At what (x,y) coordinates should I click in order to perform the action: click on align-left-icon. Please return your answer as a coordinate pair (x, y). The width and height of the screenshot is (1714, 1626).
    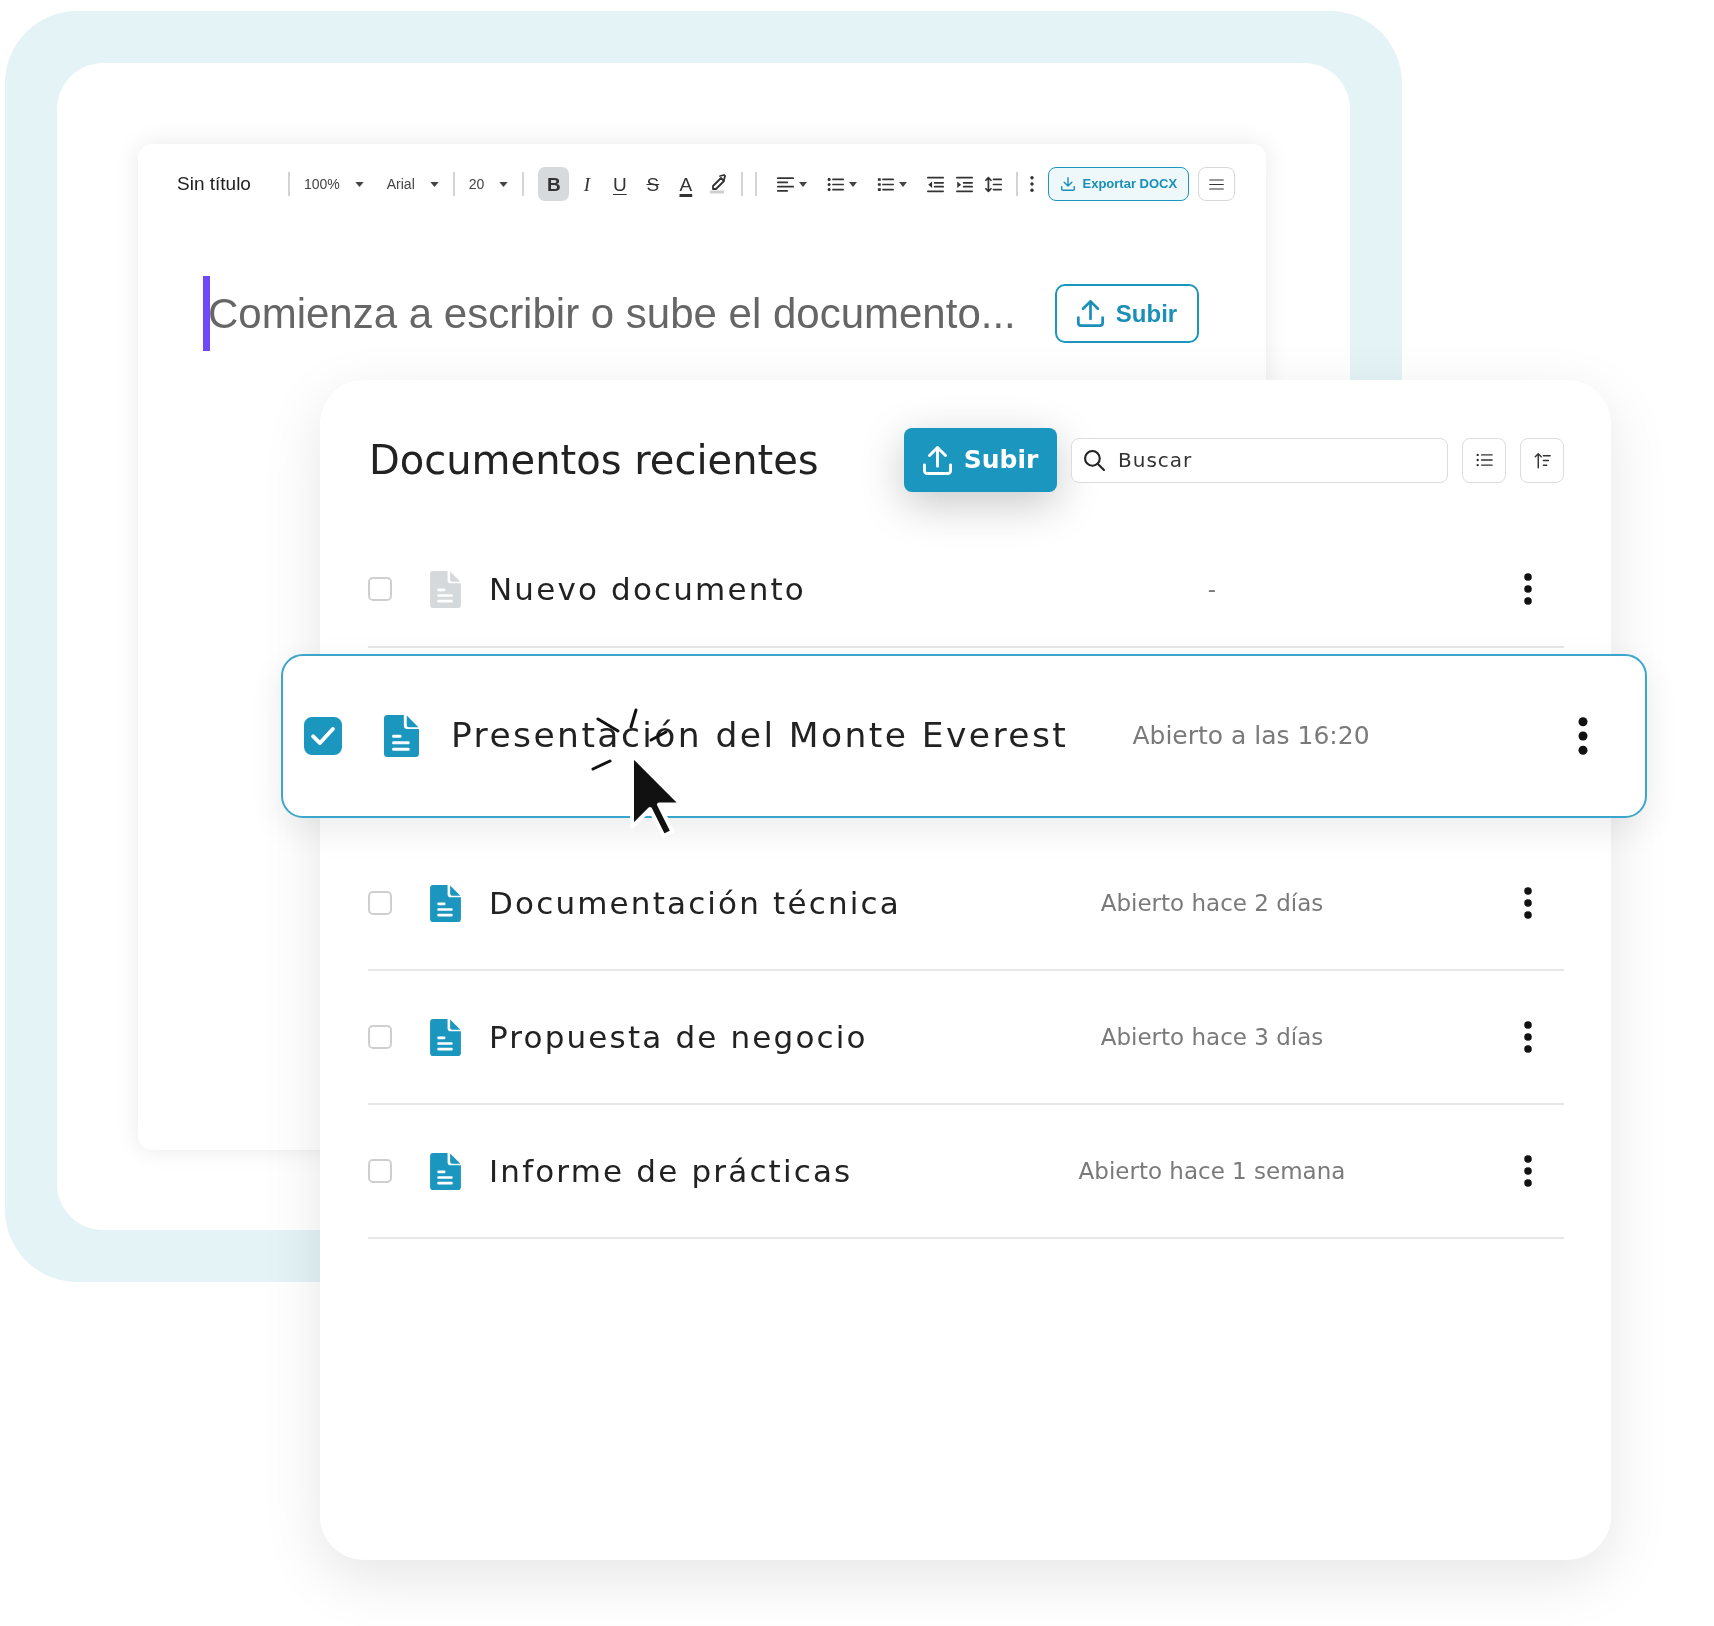
    Looking at the image, I should click on (786, 184).